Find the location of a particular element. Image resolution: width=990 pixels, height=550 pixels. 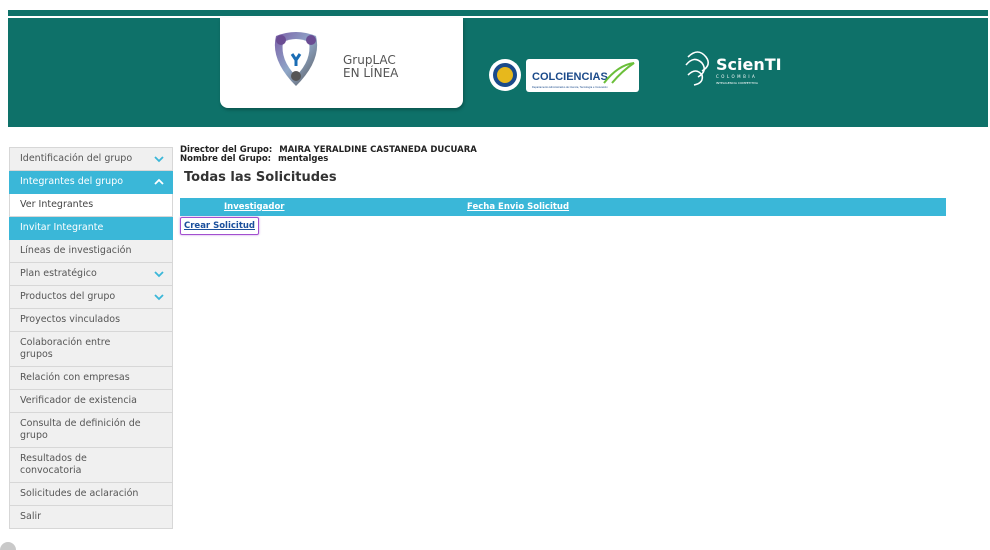

group-line: Nombre del Grupo: mentalges is located at coordinates (565, 159).